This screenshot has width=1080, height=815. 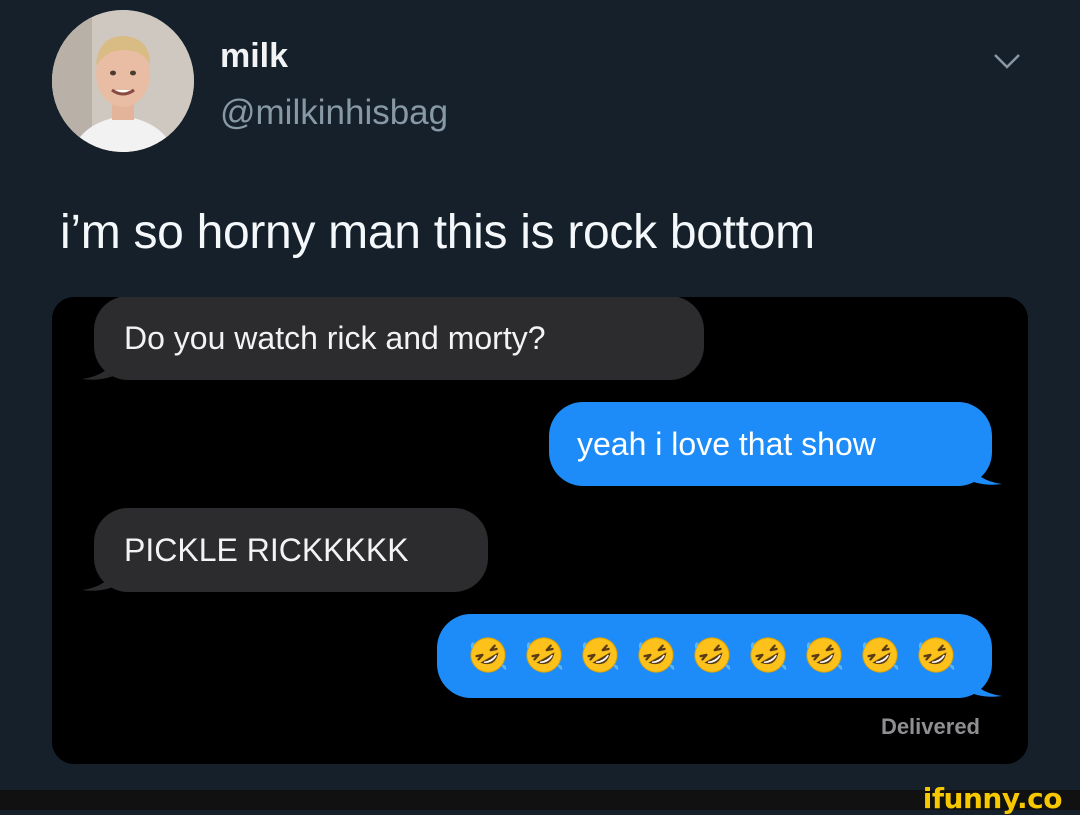 I want to click on message-text: yeah i love that show, so click(x=726, y=444).